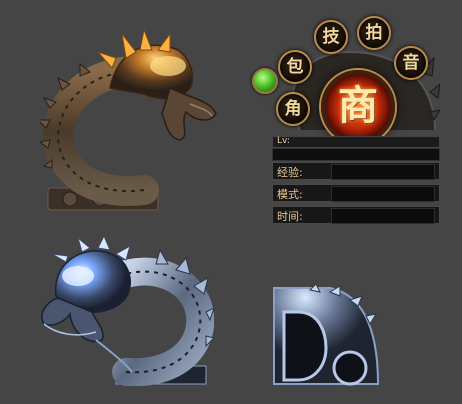  I want to click on bag-button: 包, so click(295, 67).